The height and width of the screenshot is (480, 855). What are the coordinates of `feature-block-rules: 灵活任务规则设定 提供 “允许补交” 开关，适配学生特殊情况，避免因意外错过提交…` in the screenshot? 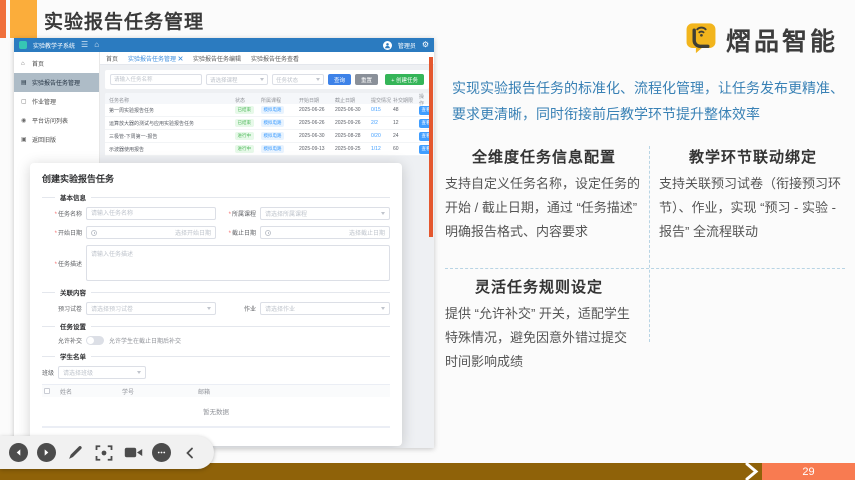 It's located at (539, 325).